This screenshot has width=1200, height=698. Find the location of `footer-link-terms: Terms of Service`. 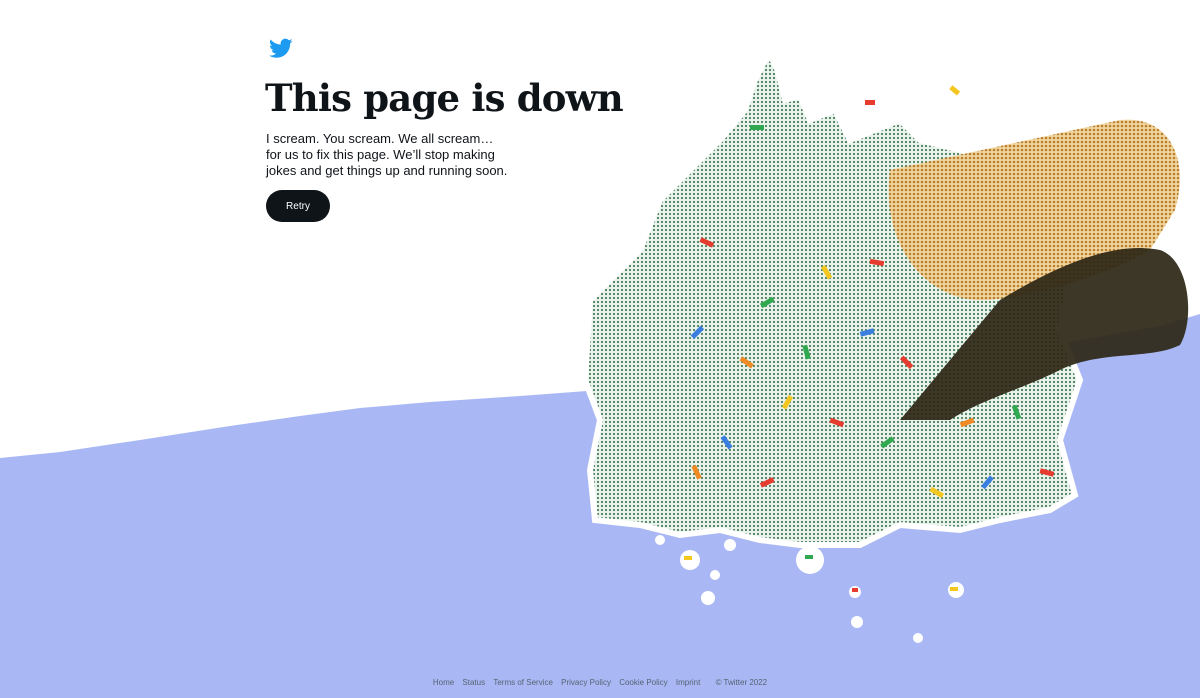

footer-link-terms: Terms of Service is located at coordinates (523, 682).